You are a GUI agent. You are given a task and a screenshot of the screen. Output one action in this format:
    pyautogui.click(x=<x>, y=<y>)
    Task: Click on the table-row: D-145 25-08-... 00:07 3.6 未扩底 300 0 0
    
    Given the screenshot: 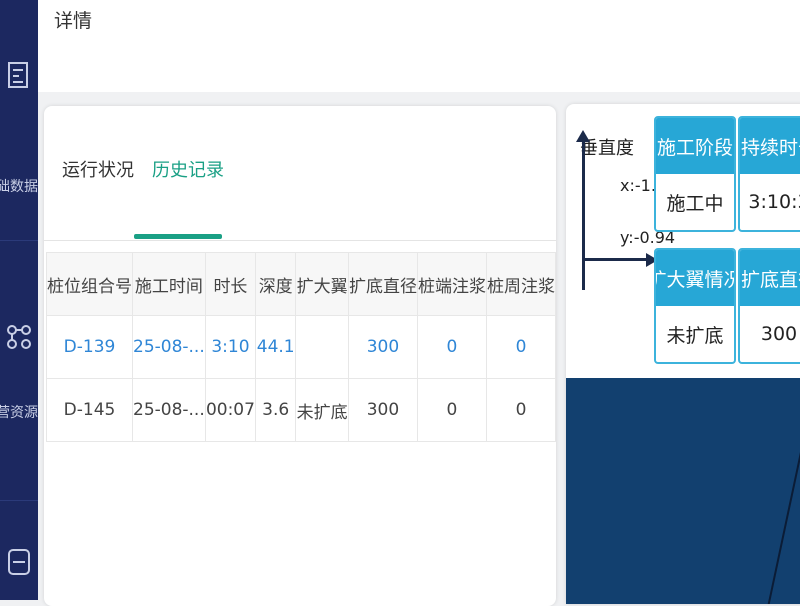 What is the action you would take?
    pyautogui.click(x=301, y=410)
    